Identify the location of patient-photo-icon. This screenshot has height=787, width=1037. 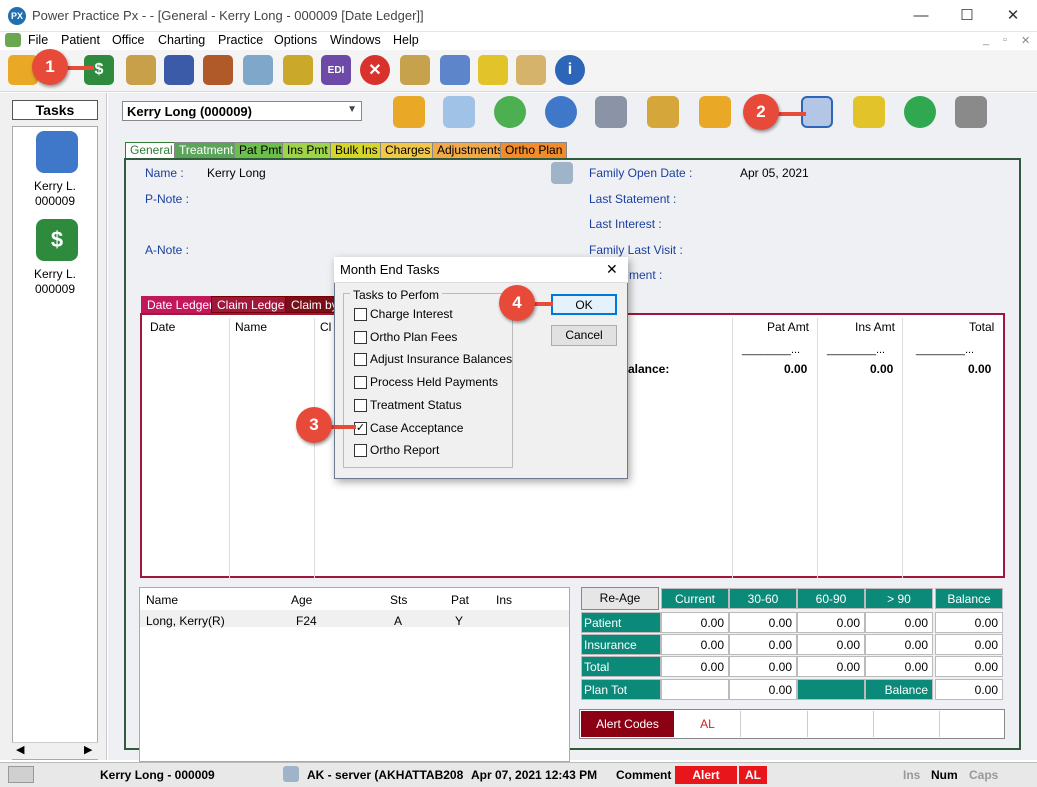
(459, 112).